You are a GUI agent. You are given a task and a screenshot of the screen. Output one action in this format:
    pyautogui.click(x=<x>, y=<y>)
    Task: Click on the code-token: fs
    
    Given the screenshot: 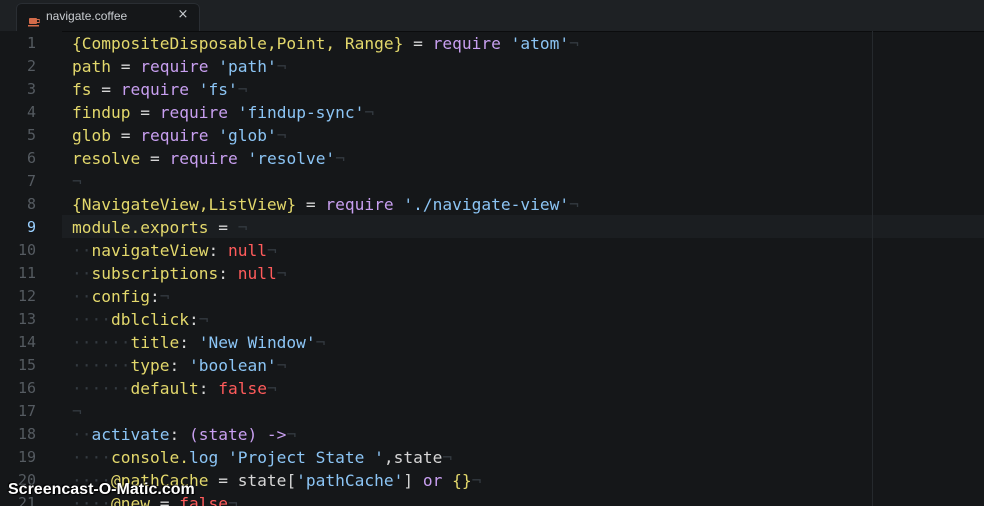 What is the action you would take?
    pyautogui.click(x=82, y=89)
    